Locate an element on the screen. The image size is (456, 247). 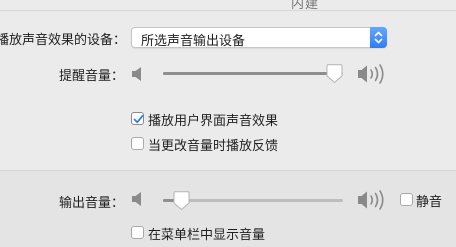
tab-header: 内建 is located at coordinates (228, 5).